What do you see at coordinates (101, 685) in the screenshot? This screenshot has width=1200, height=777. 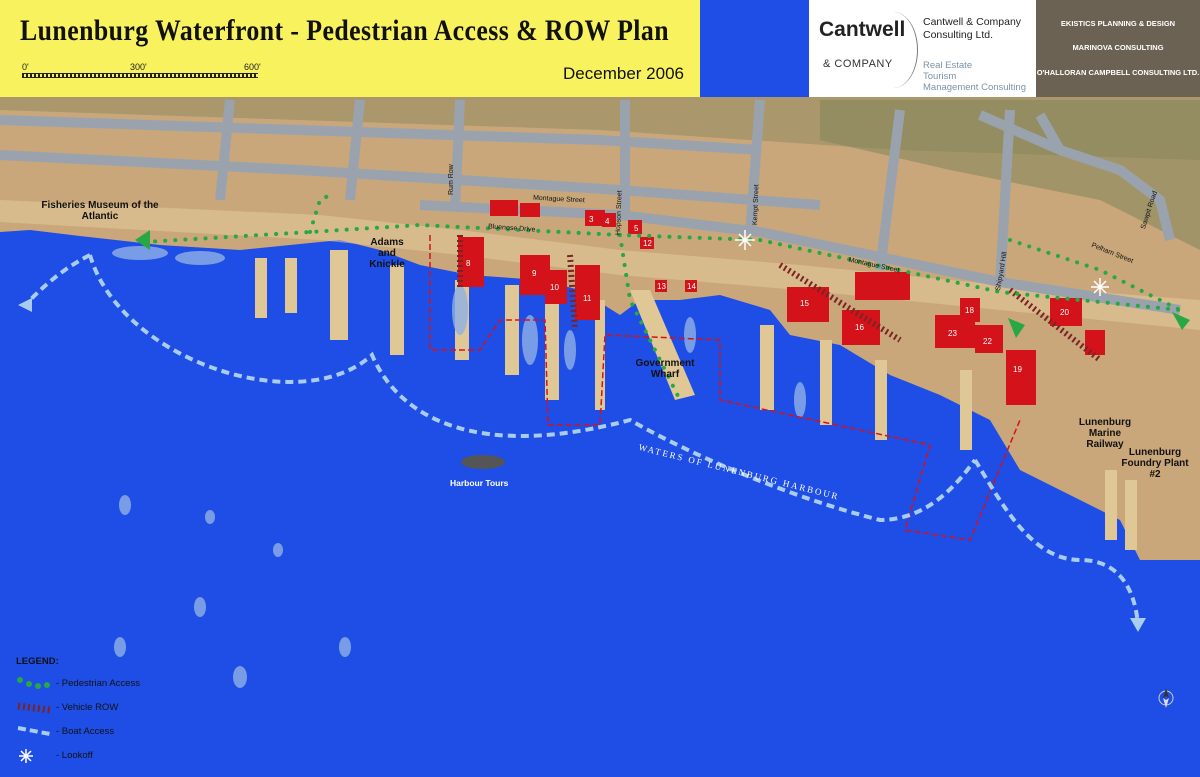 I see `legend-item-pedestrian: - Pedestrian Access` at bounding box center [101, 685].